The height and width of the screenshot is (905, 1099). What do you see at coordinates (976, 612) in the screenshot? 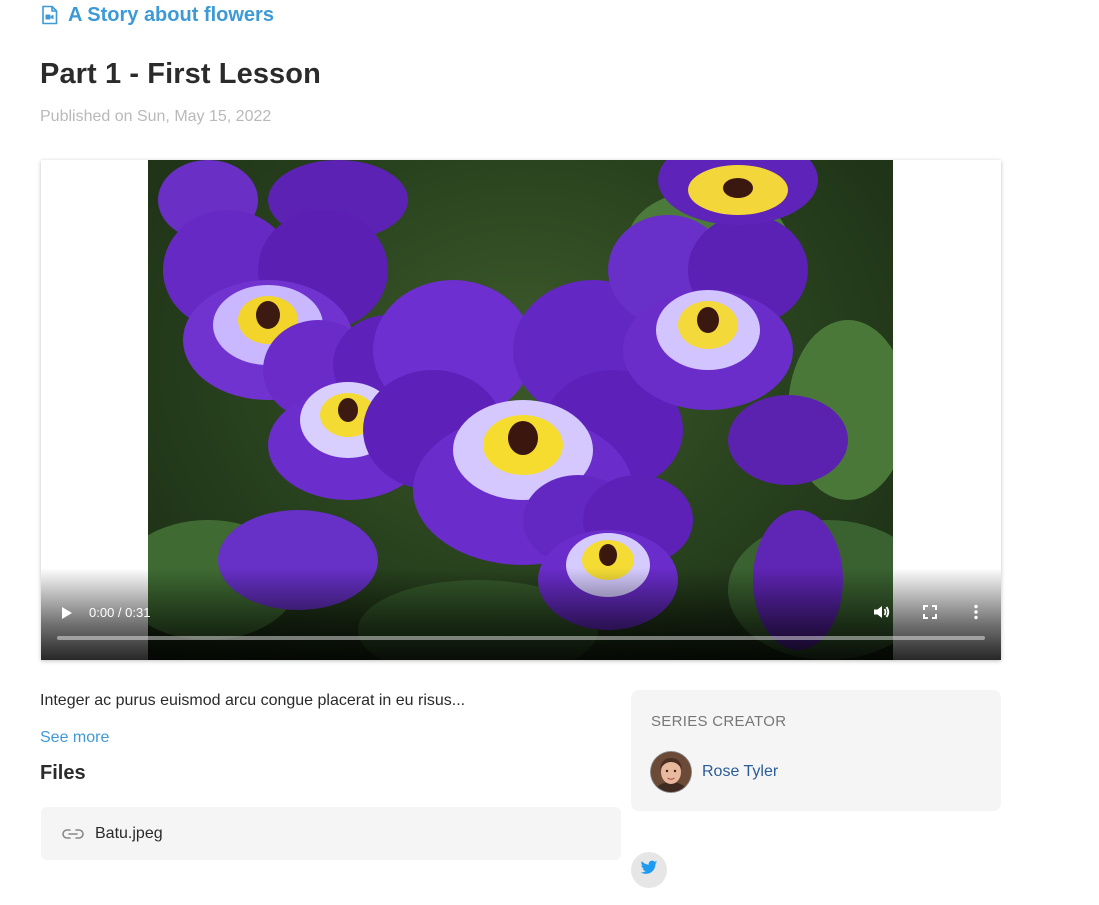
I see `more-options-icon` at bounding box center [976, 612].